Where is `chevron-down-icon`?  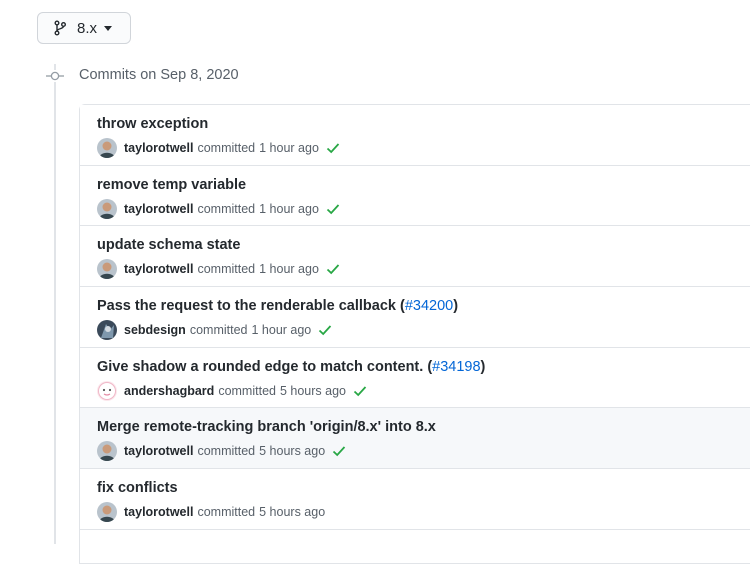 chevron-down-icon is located at coordinates (108, 28).